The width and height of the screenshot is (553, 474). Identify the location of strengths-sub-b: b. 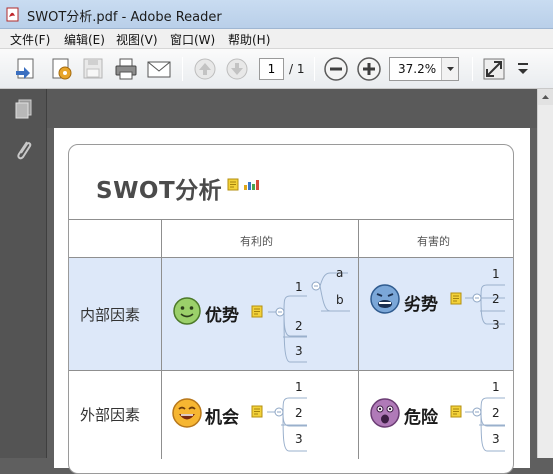
(340, 300).